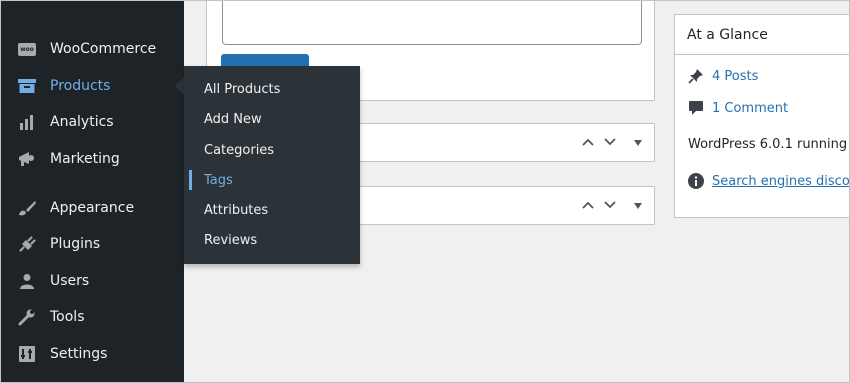 Image resolution: width=850 pixels, height=383 pixels. What do you see at coordinates (265, 60) in the screenshot?
I see `save-draft-button` at bounding box center [265, 60].